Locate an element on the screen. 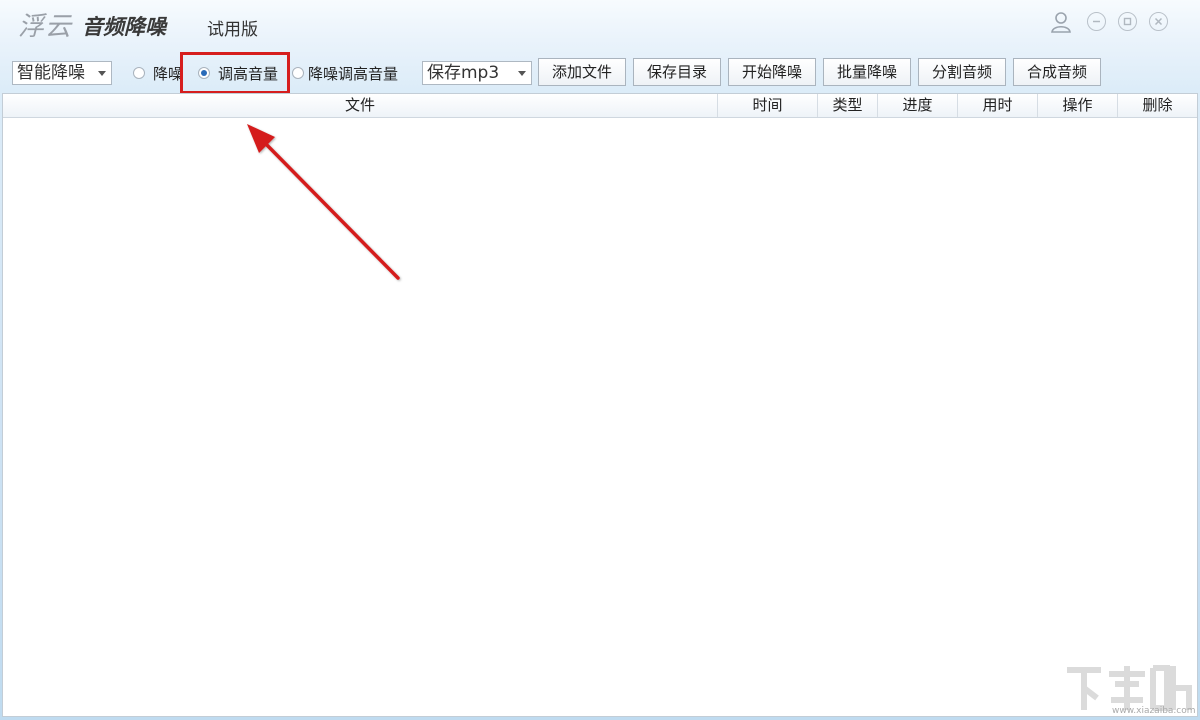 The height and width of the screenshot is (720, 1200). column-header-file: 文件 is located at coordinates (360, 105).